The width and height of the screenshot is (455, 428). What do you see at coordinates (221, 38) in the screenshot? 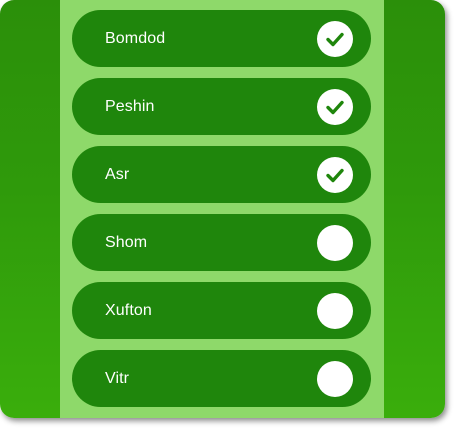
I see `prayer-row-bomdod: Bomdod` at bounding box center [221, 38].